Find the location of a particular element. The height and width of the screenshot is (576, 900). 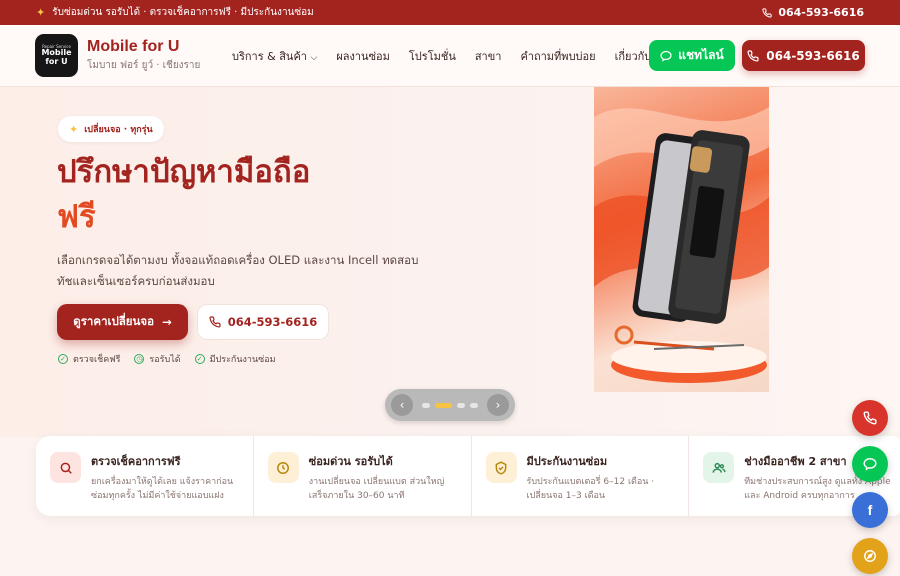

hero-checklist: ✓ ตรวจเช็คฟรี ◷ รอรับได้ ✓ มีประกันงานซ่อม is located at coordinates (167, 359).